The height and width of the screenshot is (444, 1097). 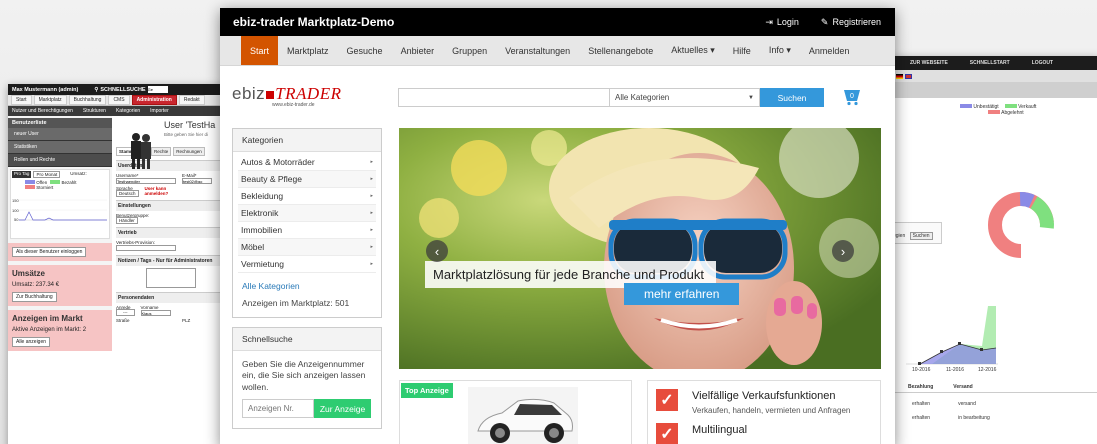 I want to click on search-input, so click(x=504, y=97).